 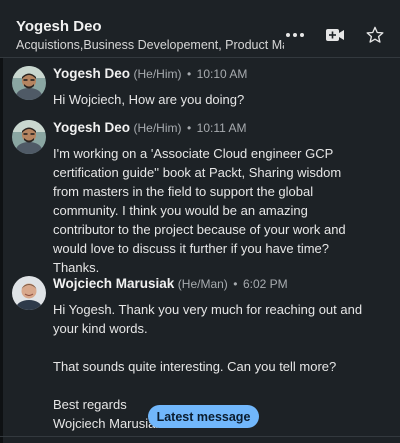 What do you see at coordinates (113, 283) in the screenshot?
I see `sender-name: Wojciech Marusiak` at bounding box center [113, 283].